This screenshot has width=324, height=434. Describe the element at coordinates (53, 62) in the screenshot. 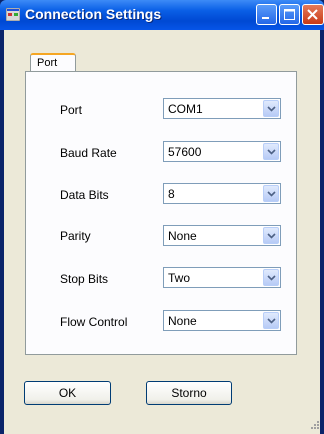

I see `tab-port: Port` at that location.